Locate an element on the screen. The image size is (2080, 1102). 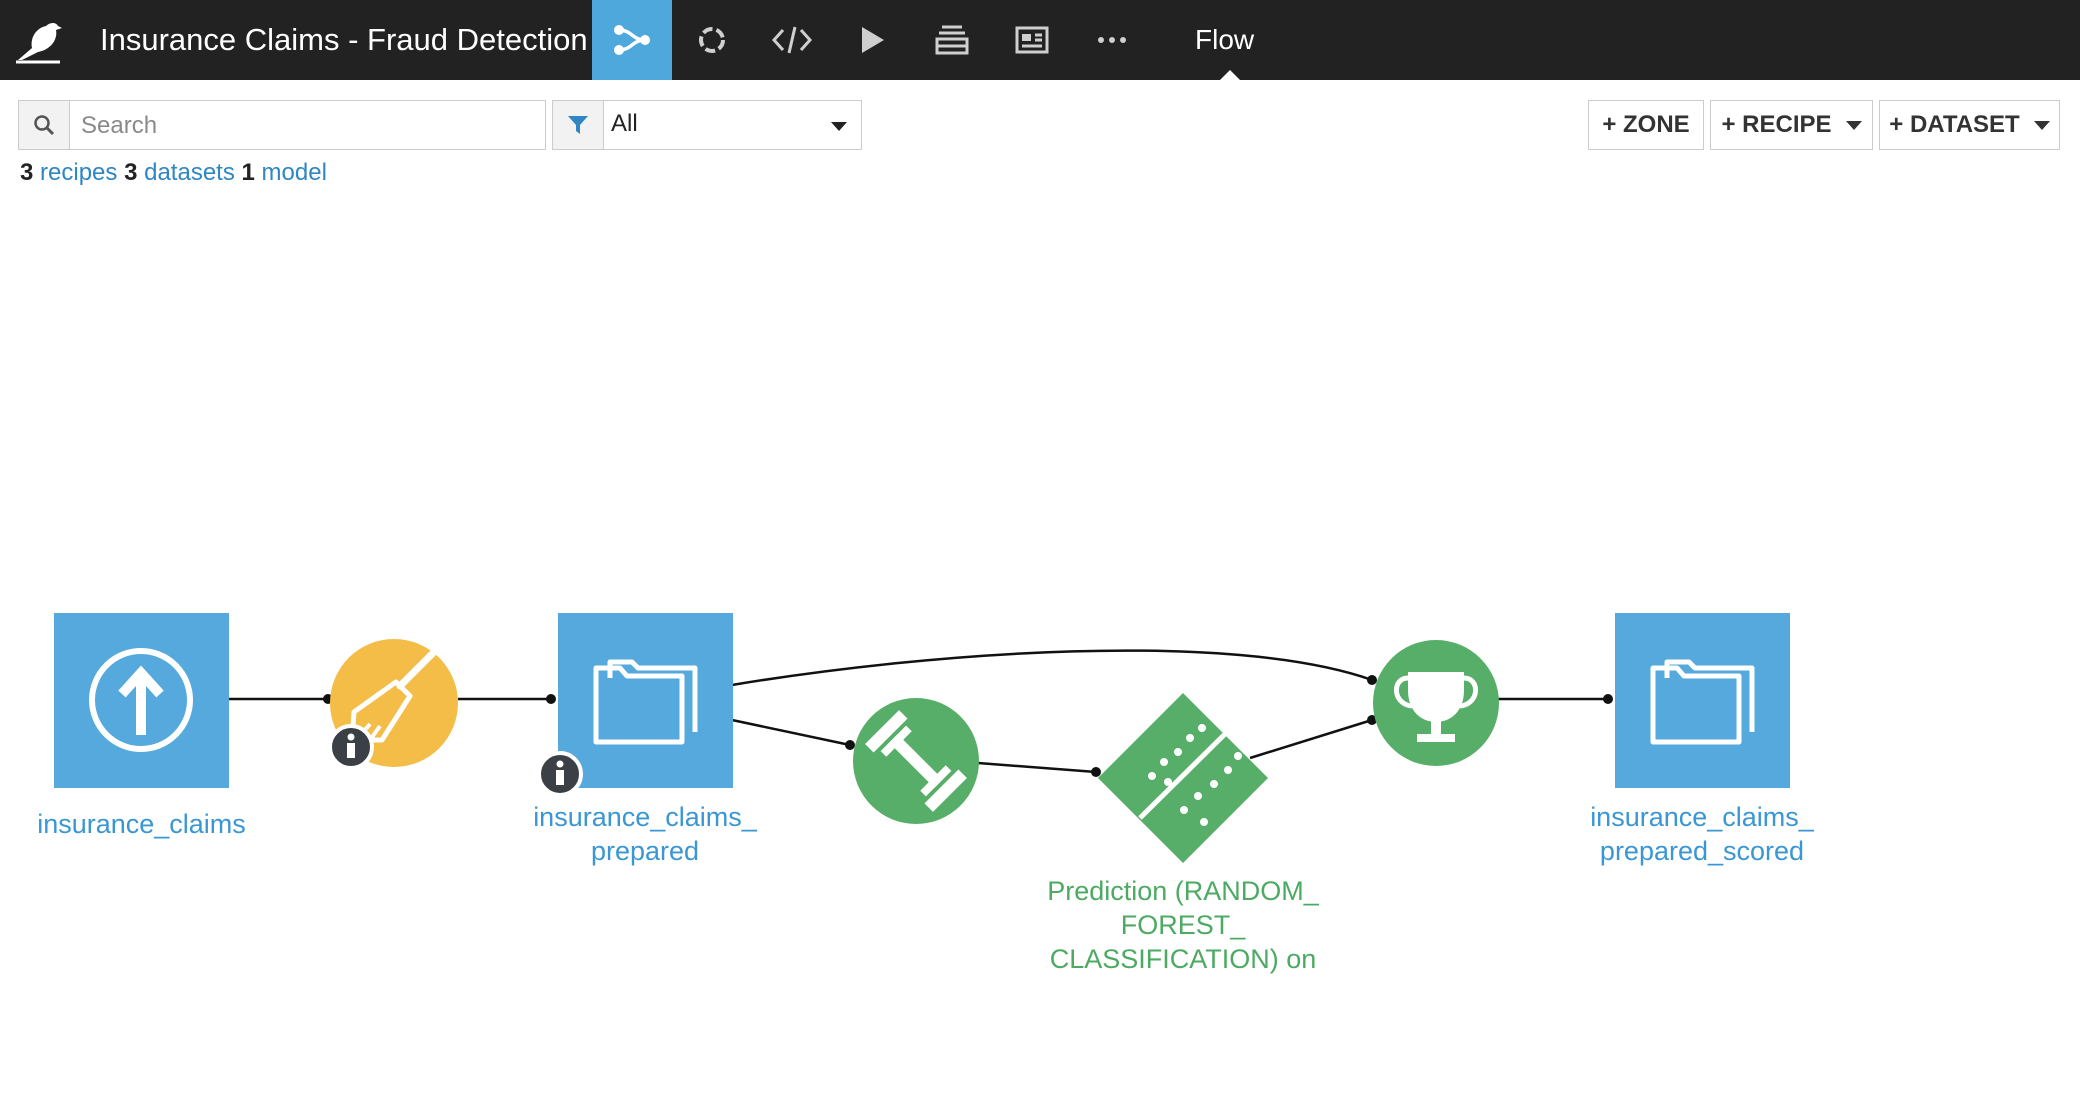
model-name-line-3: CLASSIFICATION) on is located at coordinates (1183, 959).